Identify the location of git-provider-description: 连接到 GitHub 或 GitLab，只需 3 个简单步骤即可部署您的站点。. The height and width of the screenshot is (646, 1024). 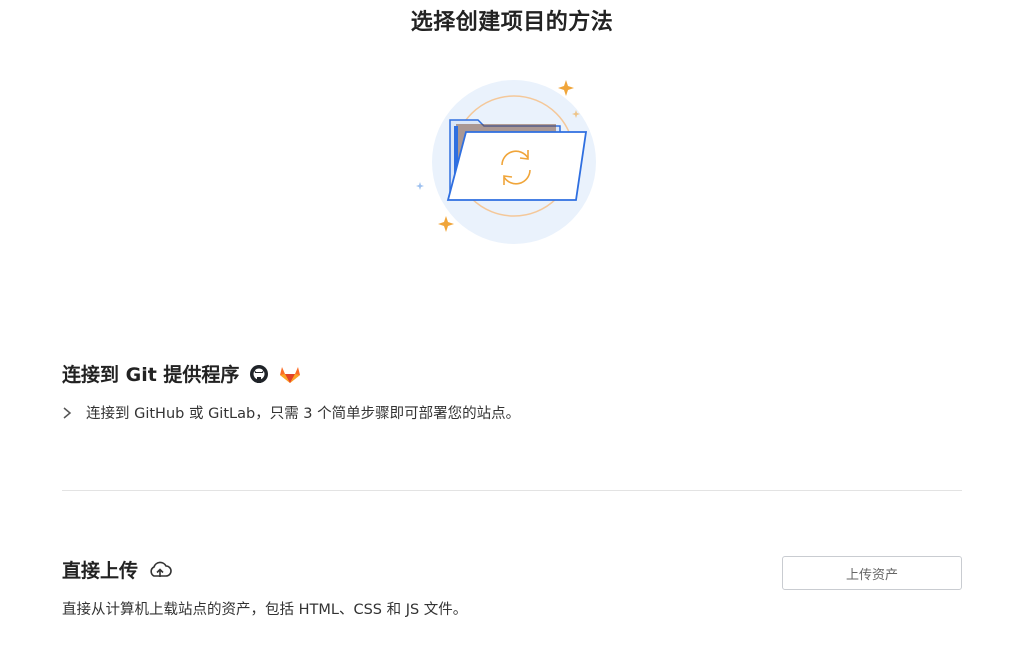
(303, 414).